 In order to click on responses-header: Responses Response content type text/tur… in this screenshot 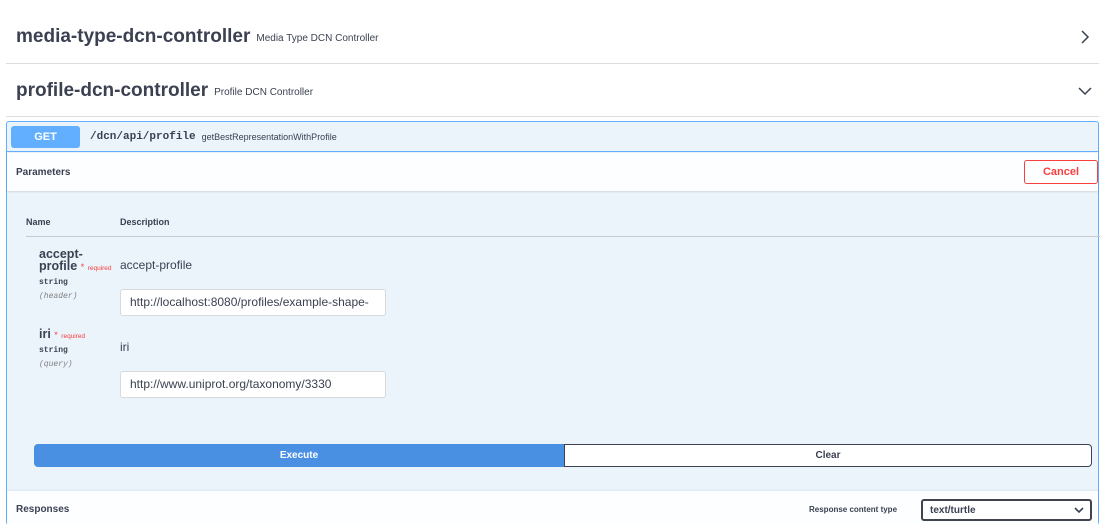, I will do `click(552, 507)`.